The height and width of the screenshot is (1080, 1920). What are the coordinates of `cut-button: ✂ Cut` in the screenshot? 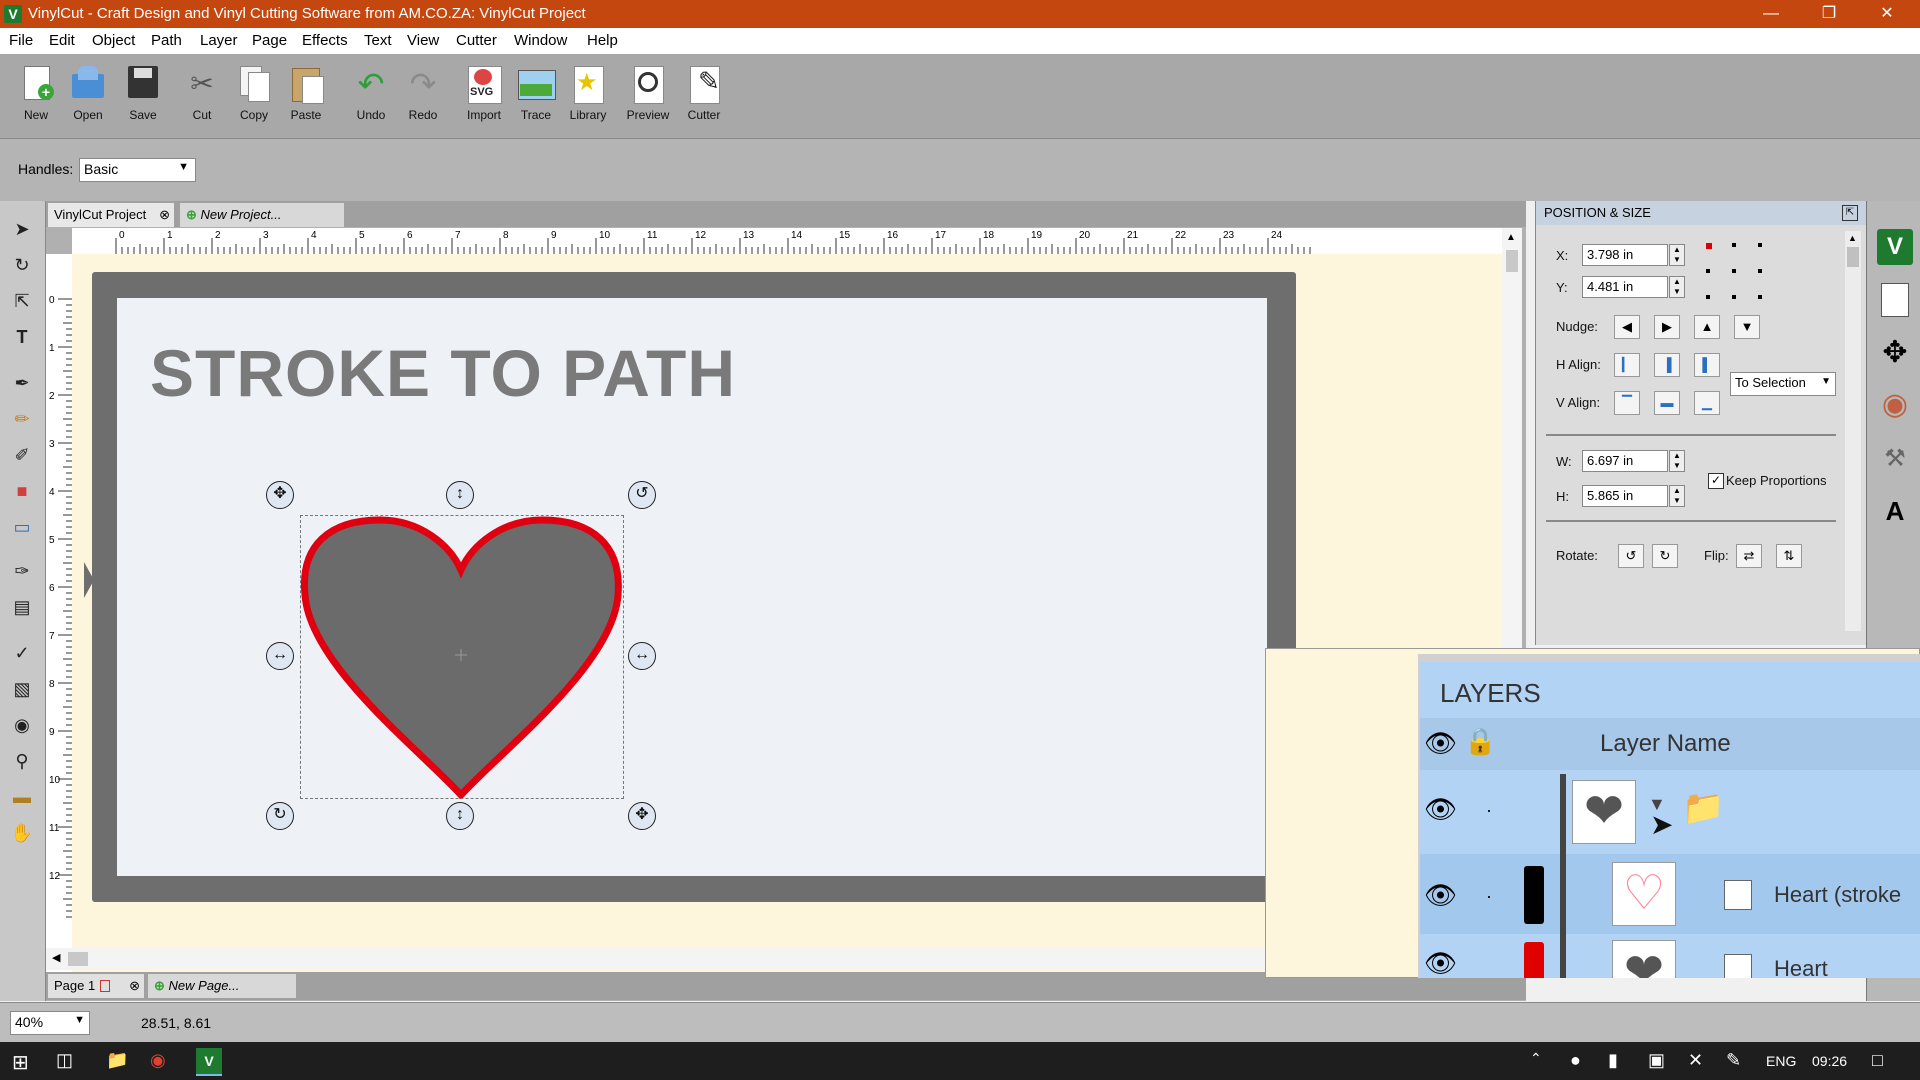 It's located at (202, 98).